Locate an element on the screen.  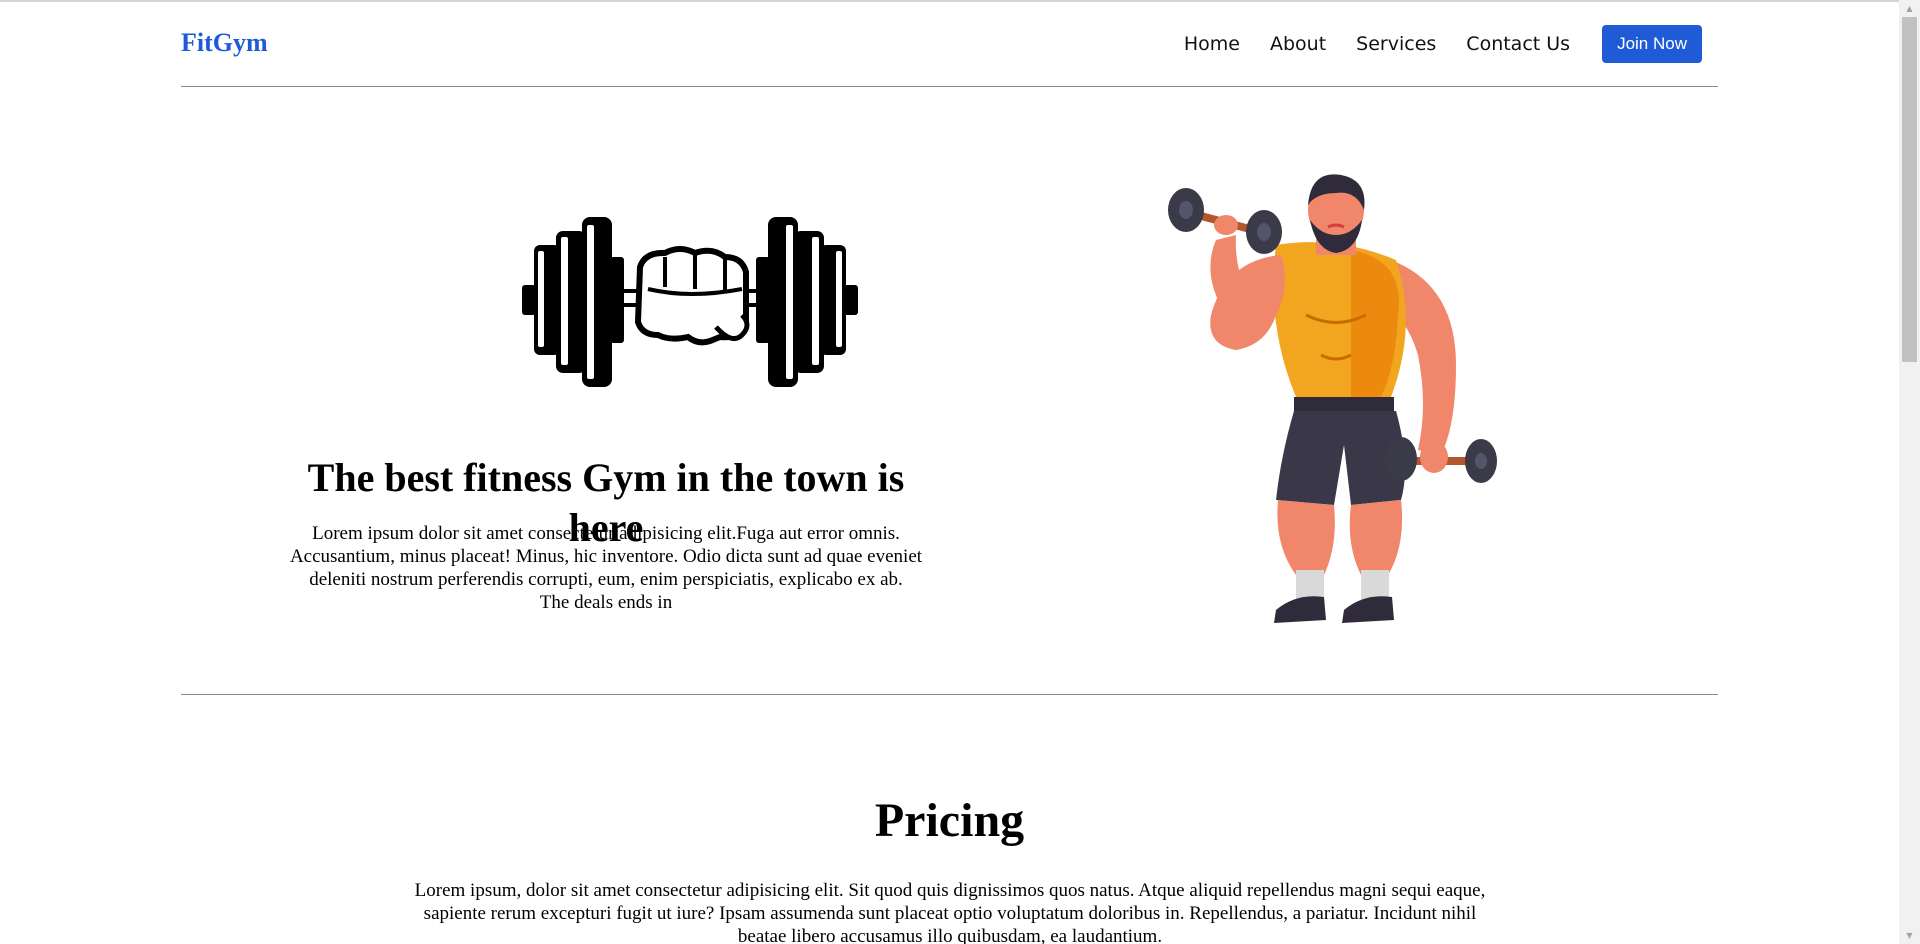
scroll-down-arrow-icon: ▼ is located at coordinates (1909, 935).